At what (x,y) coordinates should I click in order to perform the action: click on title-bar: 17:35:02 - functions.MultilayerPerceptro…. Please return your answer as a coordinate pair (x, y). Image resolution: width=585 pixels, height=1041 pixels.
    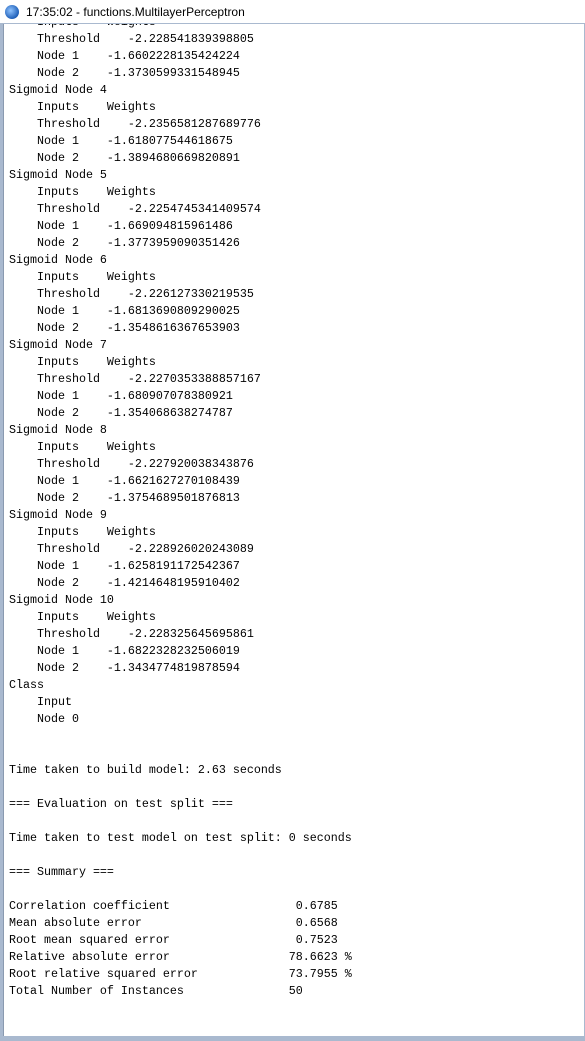
    Looking at the image, I should click on (292, 11).